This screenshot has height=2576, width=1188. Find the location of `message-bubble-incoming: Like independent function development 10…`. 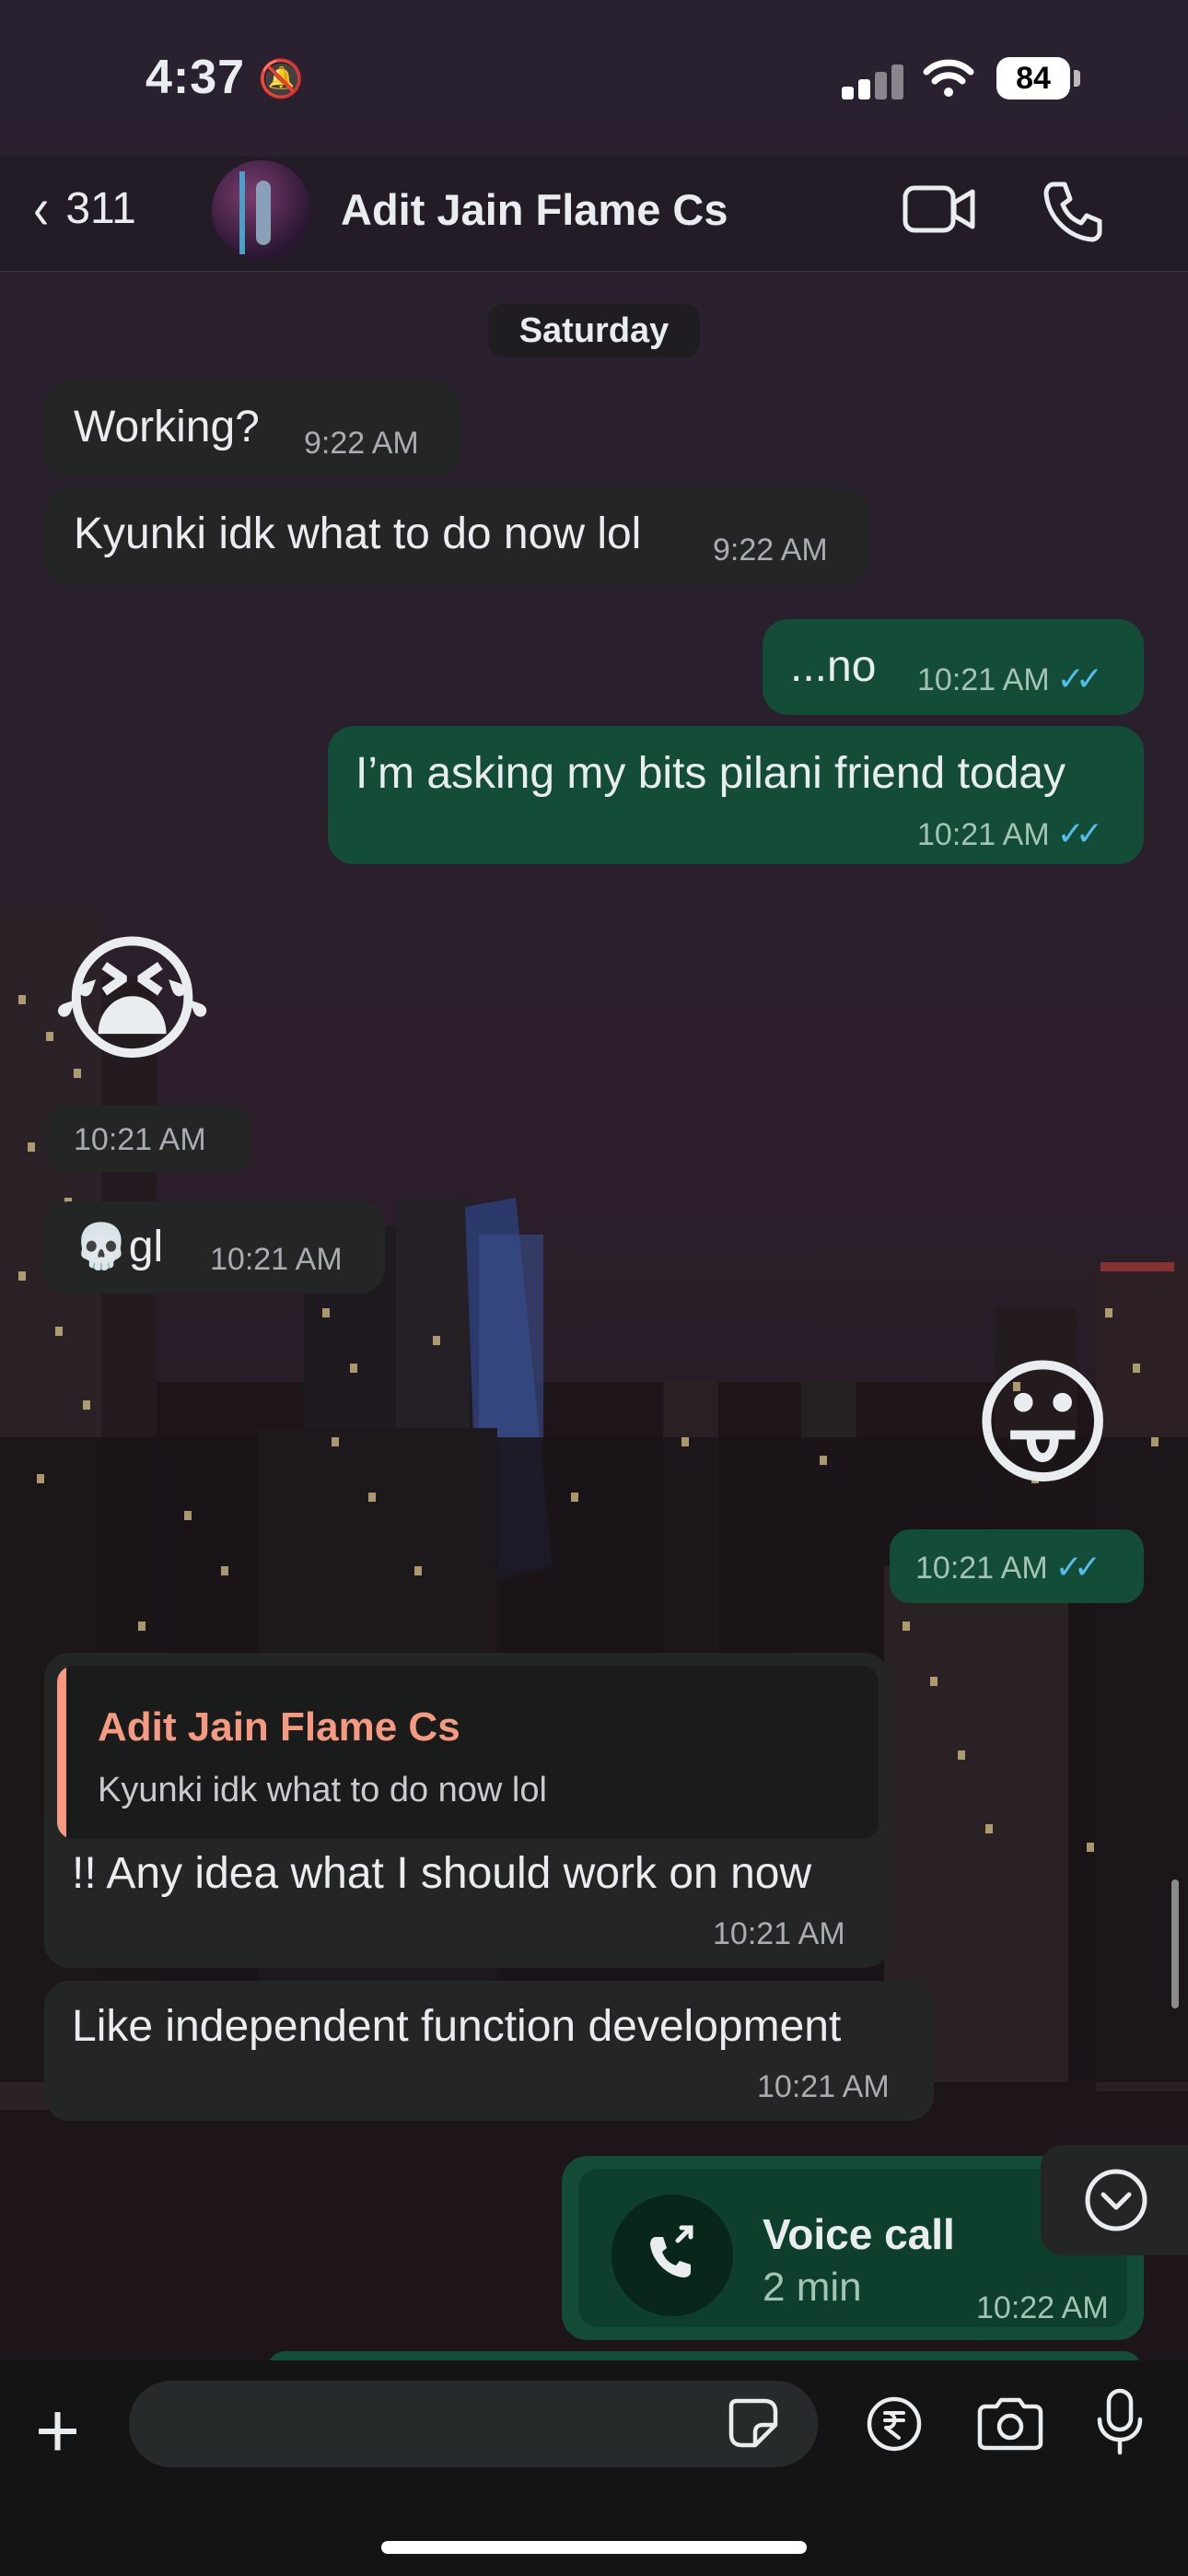

message-bubble-incoming: Like independent function development 10… is located at coordinates (489, 2051).